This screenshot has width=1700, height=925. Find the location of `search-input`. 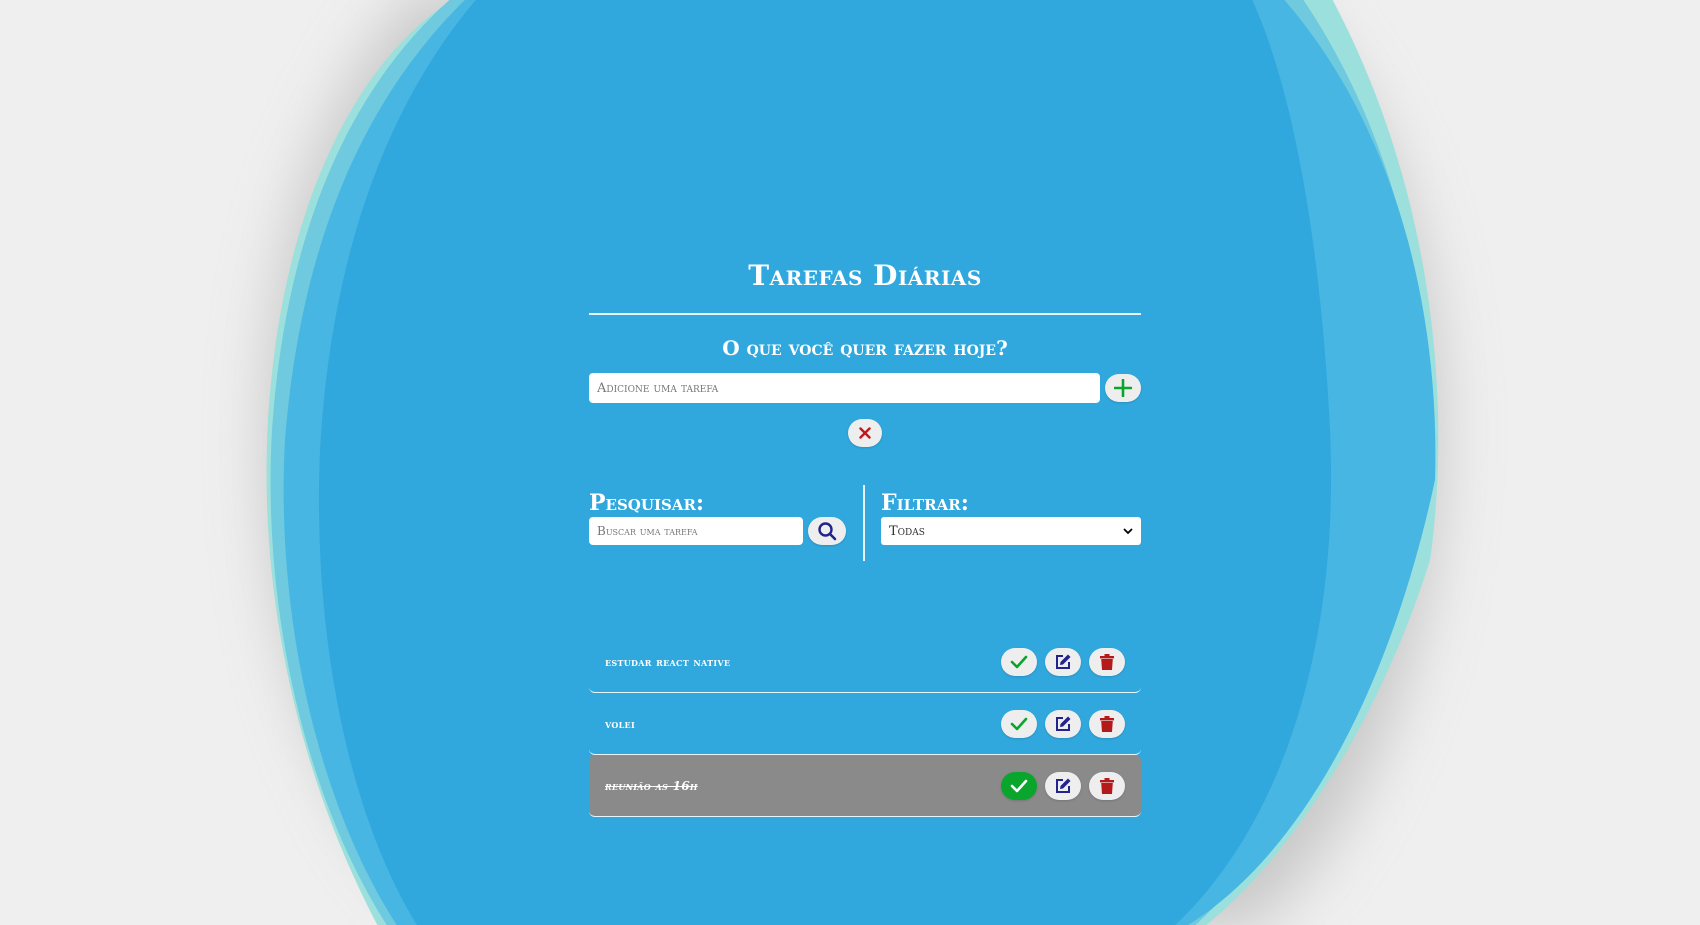

search-input is located at coordinates (696, 531).